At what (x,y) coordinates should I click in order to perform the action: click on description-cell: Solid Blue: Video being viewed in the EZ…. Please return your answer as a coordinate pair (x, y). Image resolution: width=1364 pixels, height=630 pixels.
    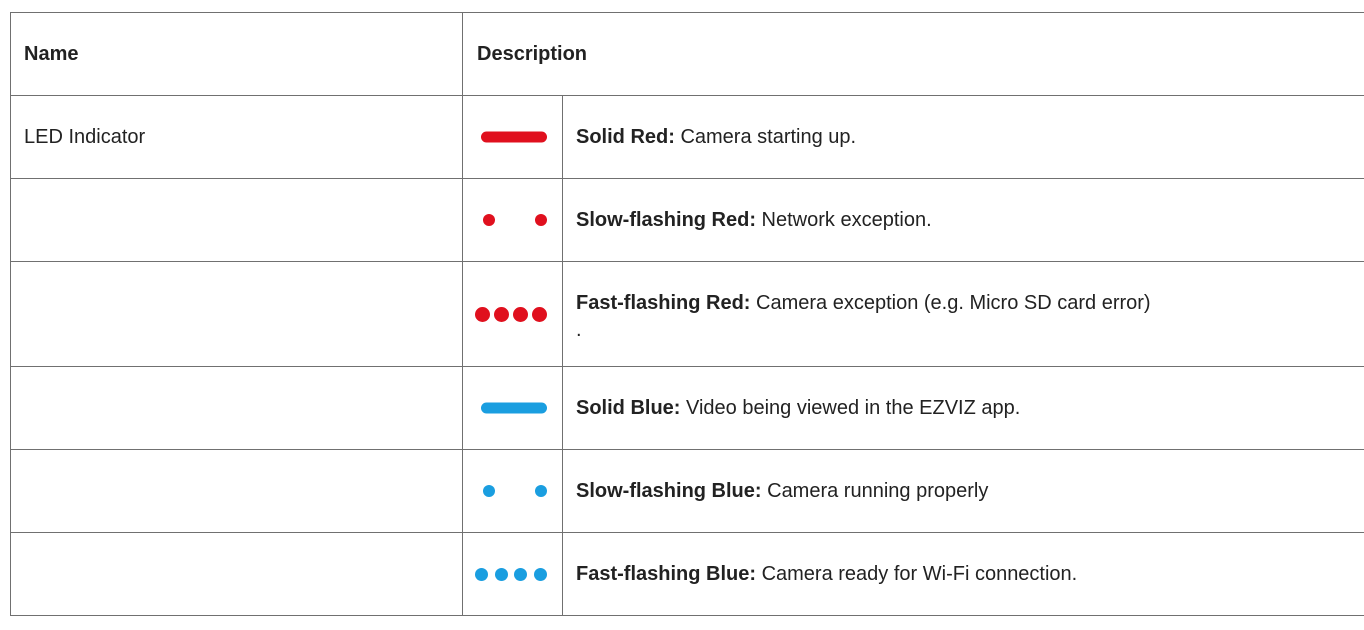
    Looking at the image, I should click on (963, 408).